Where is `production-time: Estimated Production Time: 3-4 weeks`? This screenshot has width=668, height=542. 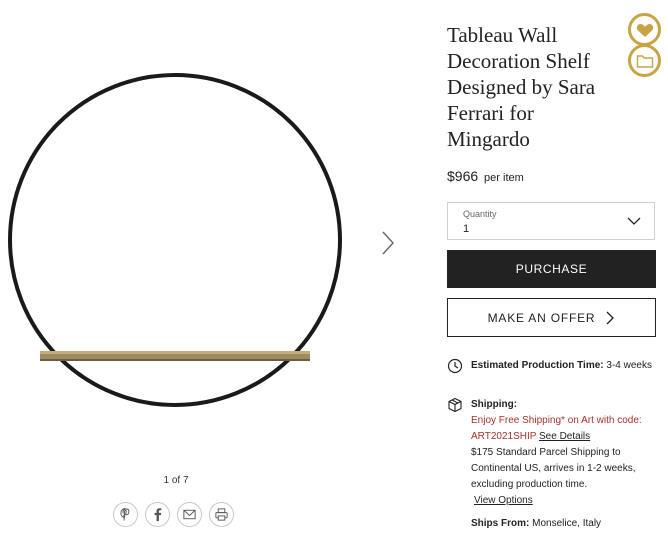
production-time: Estimated Production Time: 3-4 weeks is located at coordinates (553, 366).